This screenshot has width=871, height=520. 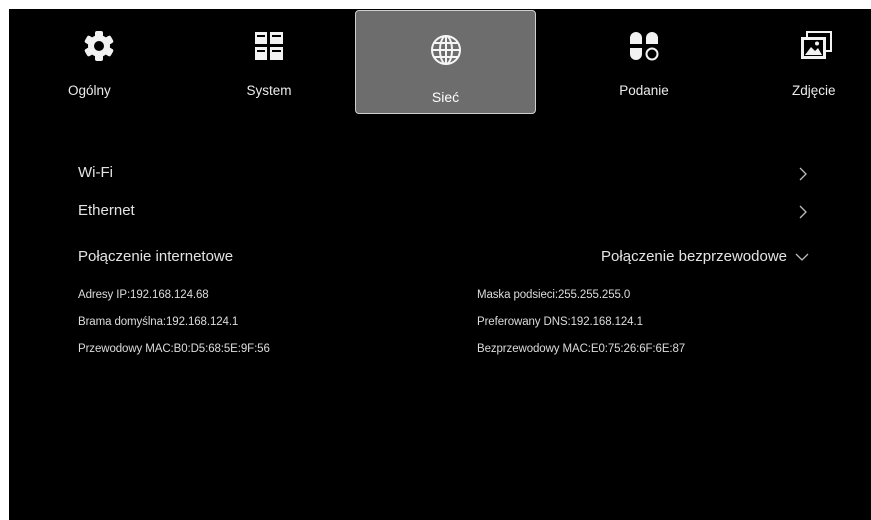 What do you see at coordinates (560, 322) in the screenshot?
I see `dns-text: Preferowany DNS:192.168.124.1` at bounding box center [560, 322].